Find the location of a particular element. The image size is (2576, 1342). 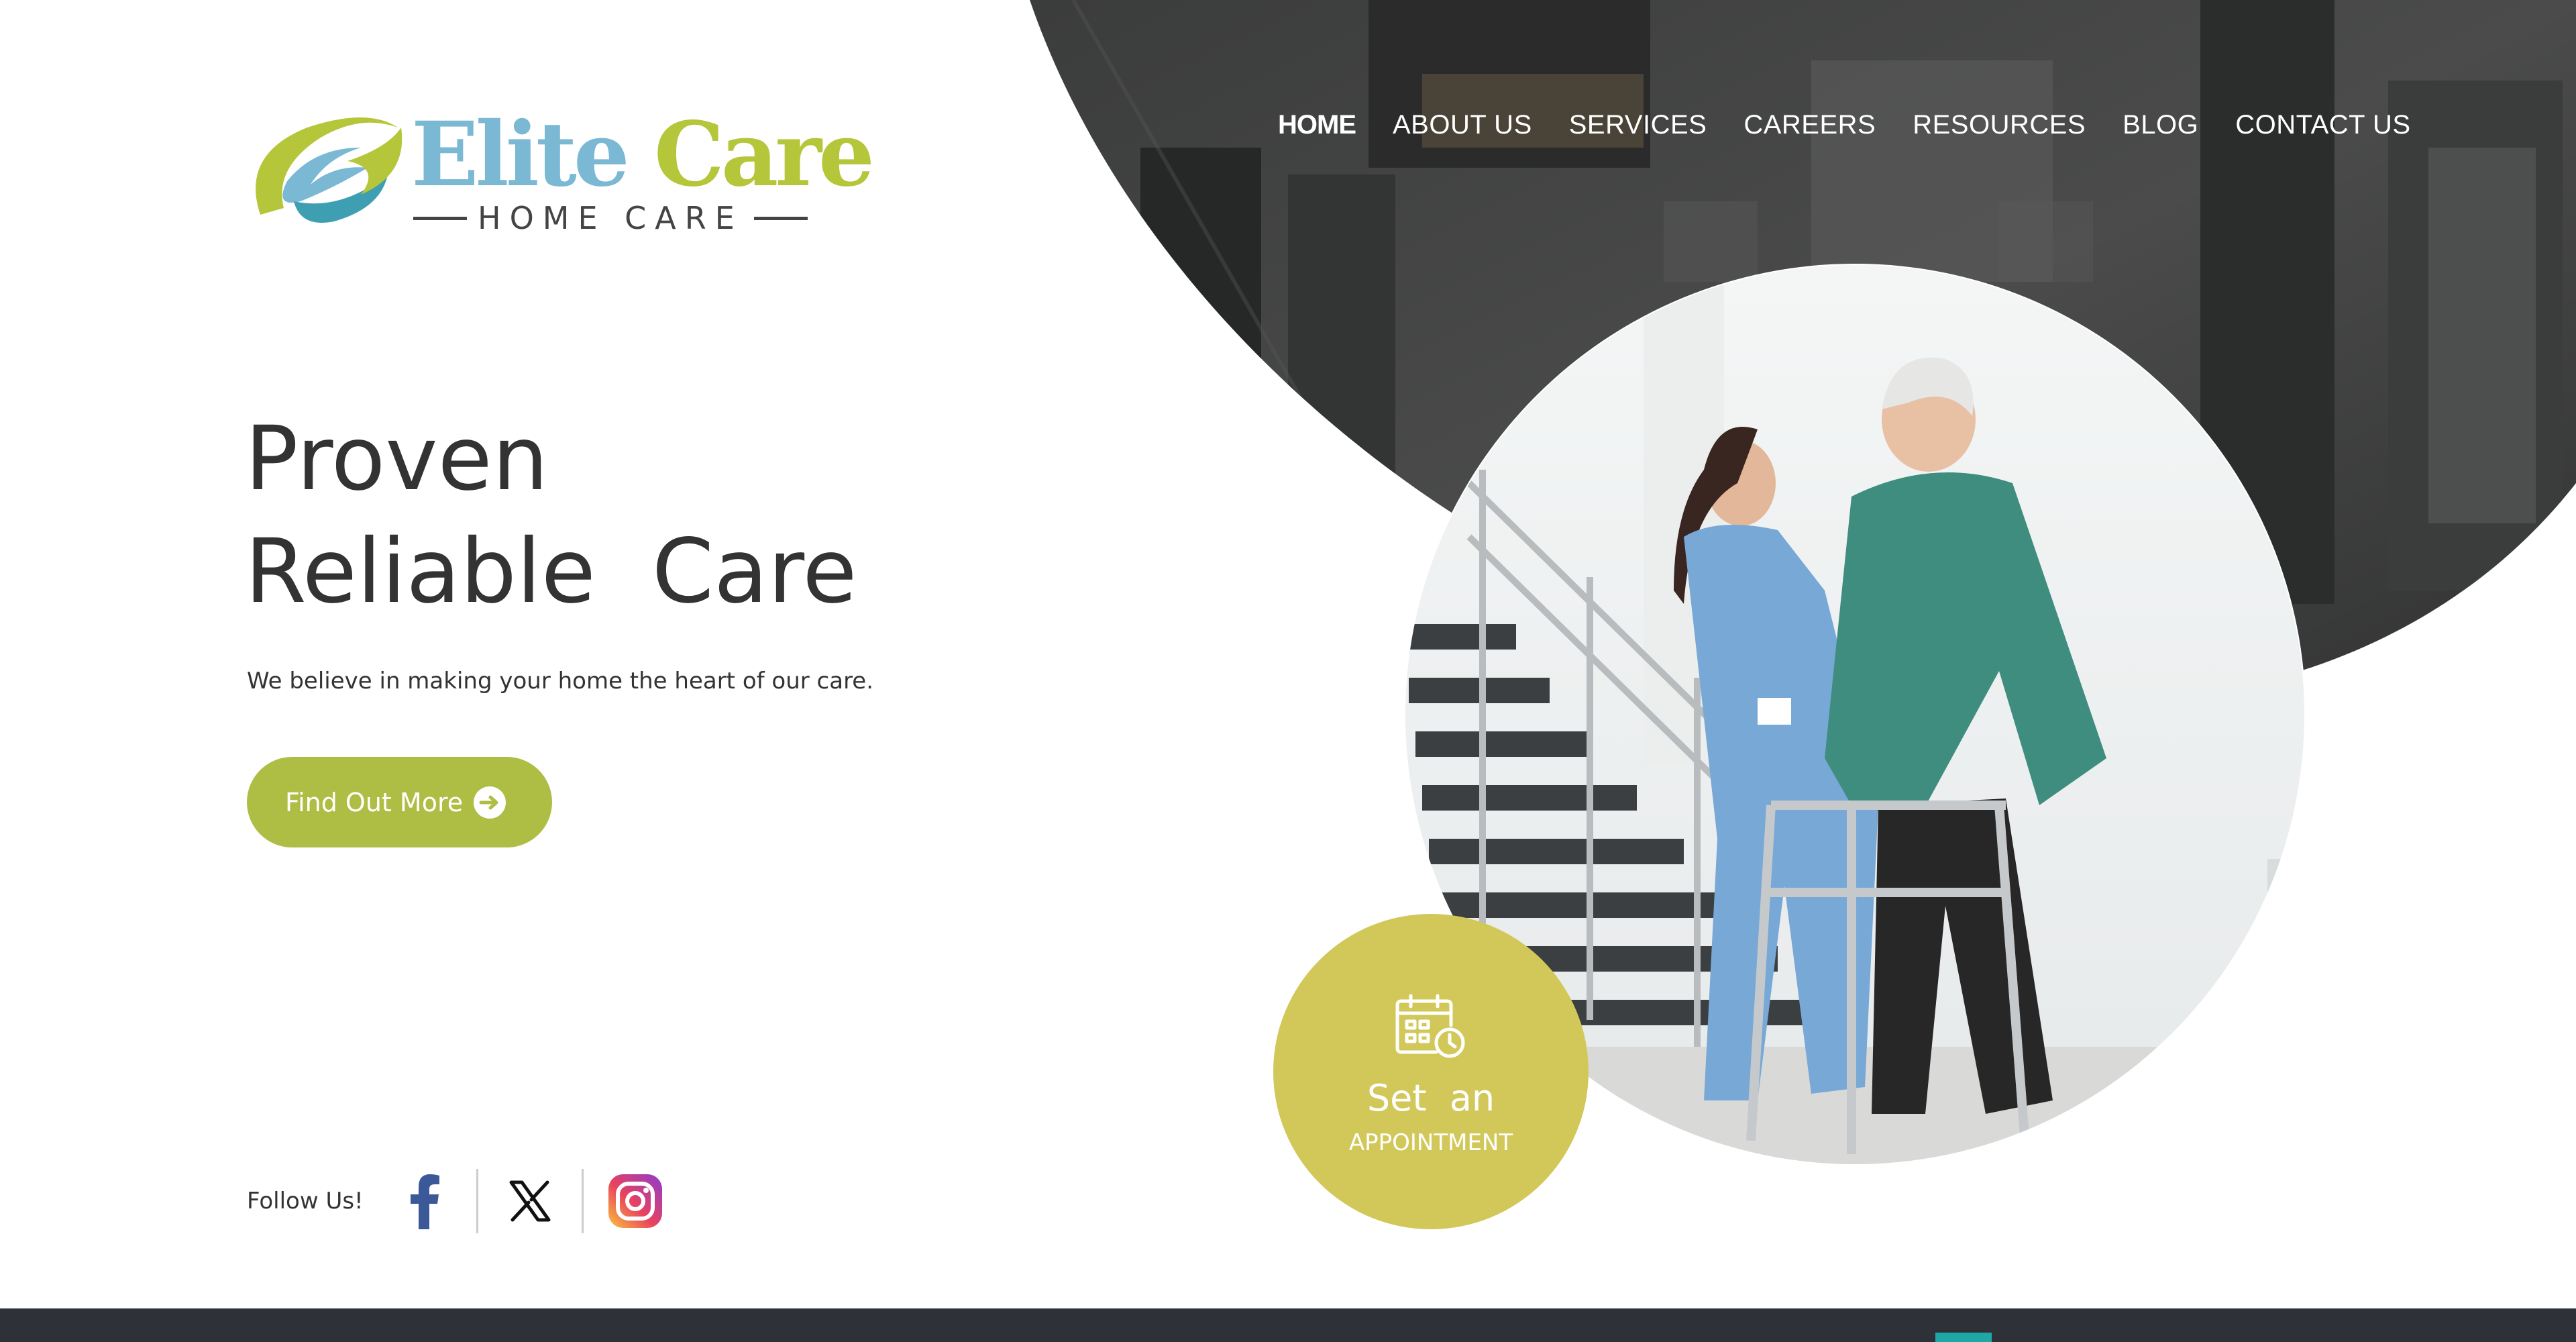

brand-tagline: HOME CARE is located at coordinates (610, 218).